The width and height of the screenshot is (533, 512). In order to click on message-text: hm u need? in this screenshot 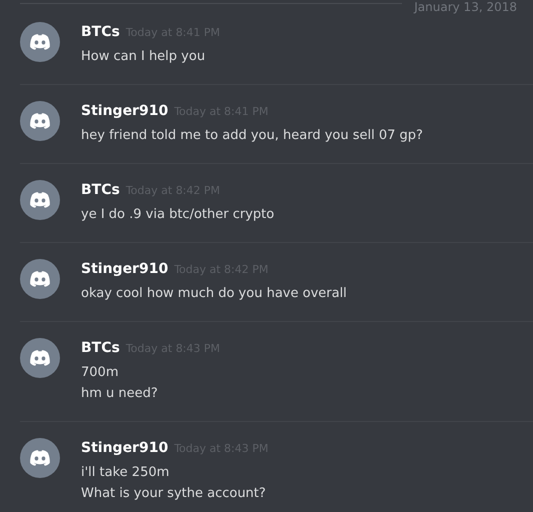, I will do `click(120, 394)`.